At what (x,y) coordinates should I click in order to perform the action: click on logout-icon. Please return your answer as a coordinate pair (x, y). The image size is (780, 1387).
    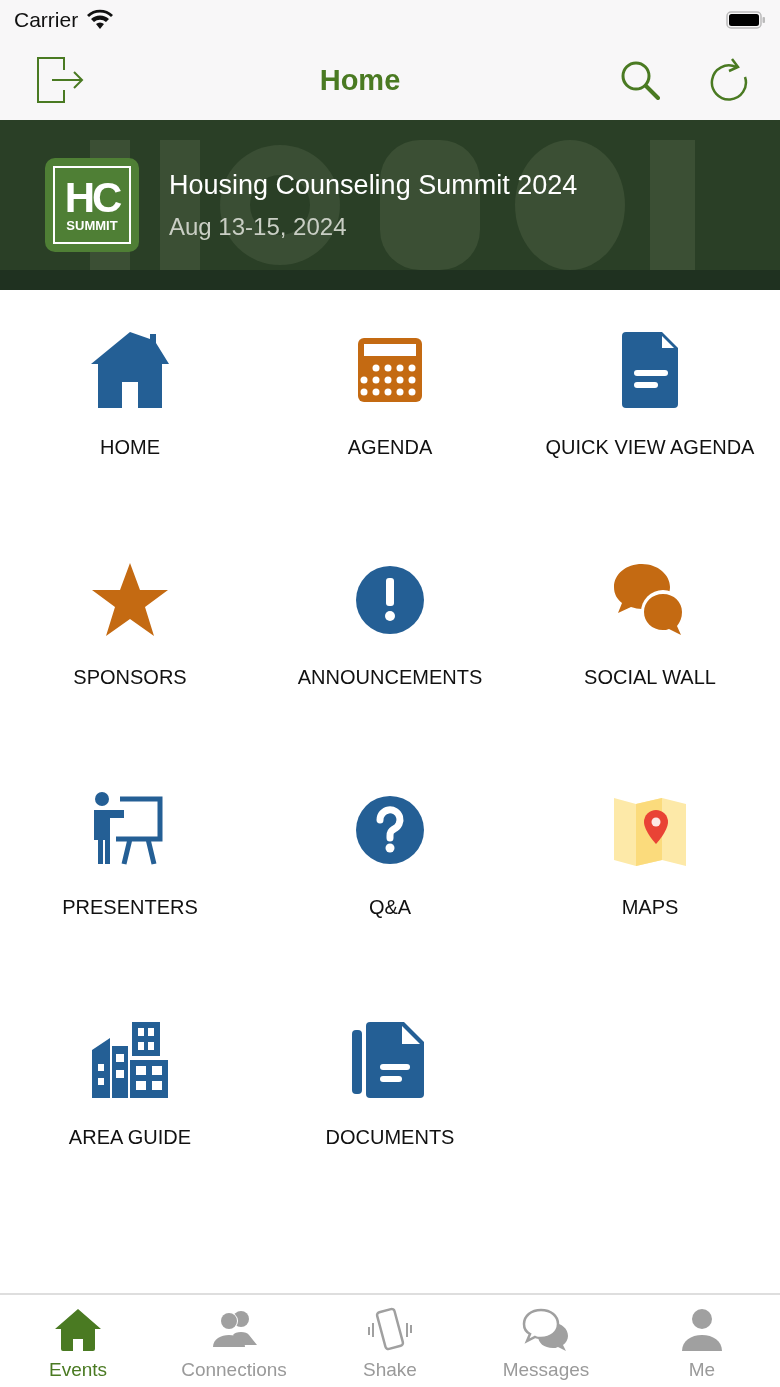
    Looking at the image, I should click on (60, 80).